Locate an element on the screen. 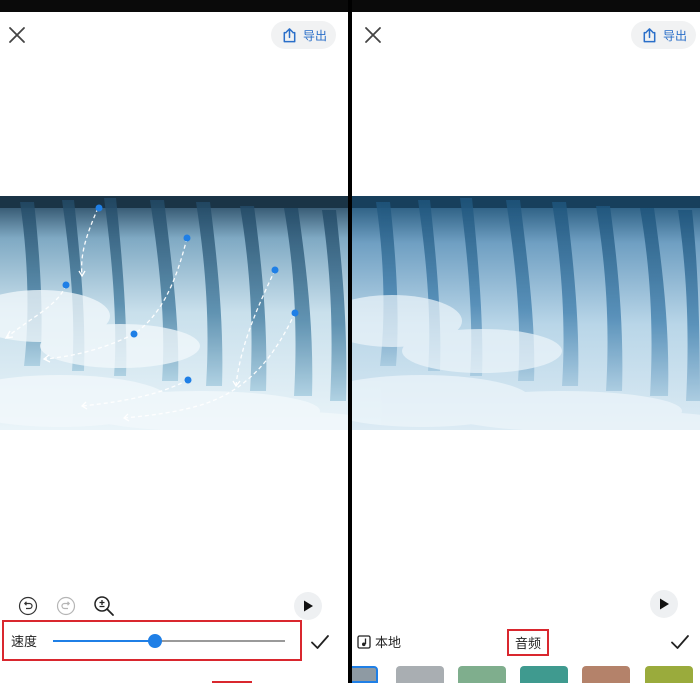  speed-slider-fill is located at coordinates (104, 640).